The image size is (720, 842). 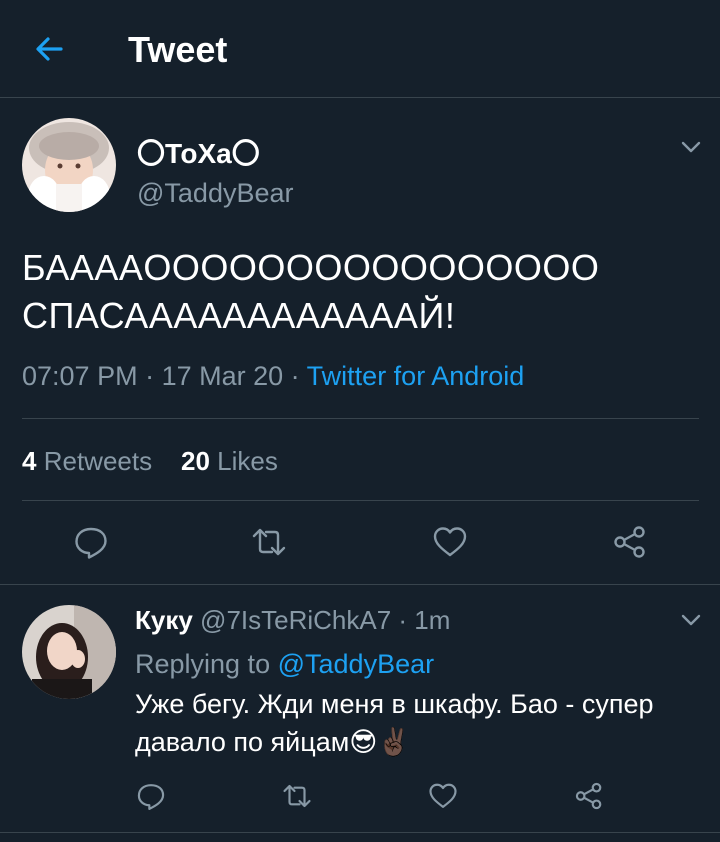 What do you see at coordinates (239, 315) in the screenshot?
I see `tweet-text-line: СПАСААААААААААААЙ!` at bounding box center [239, 315].